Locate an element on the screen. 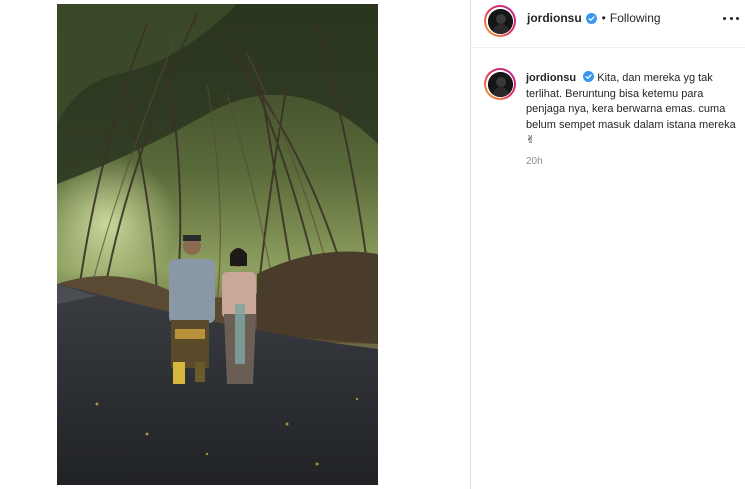 The height and width of the screenshot is (489, 745). victory-hand-emoji: ✌ is located at coordinates (531, 140).